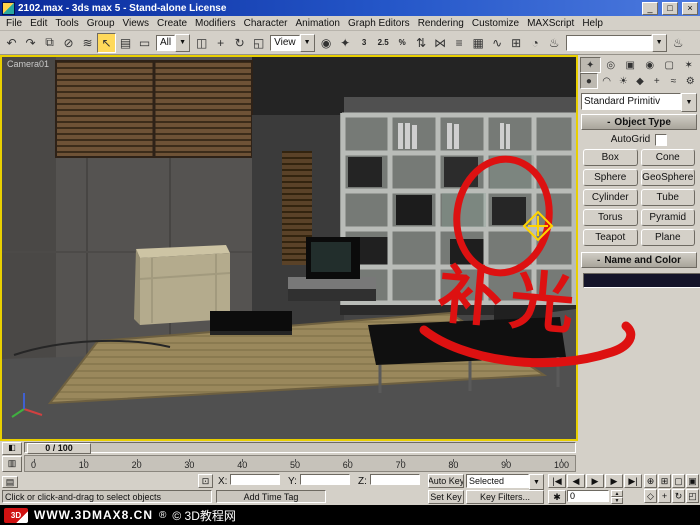 The height and width of the screenshot is (525, 700). I want to click on reference-coordinate-dropdown: View ▼, so click(292, 42).